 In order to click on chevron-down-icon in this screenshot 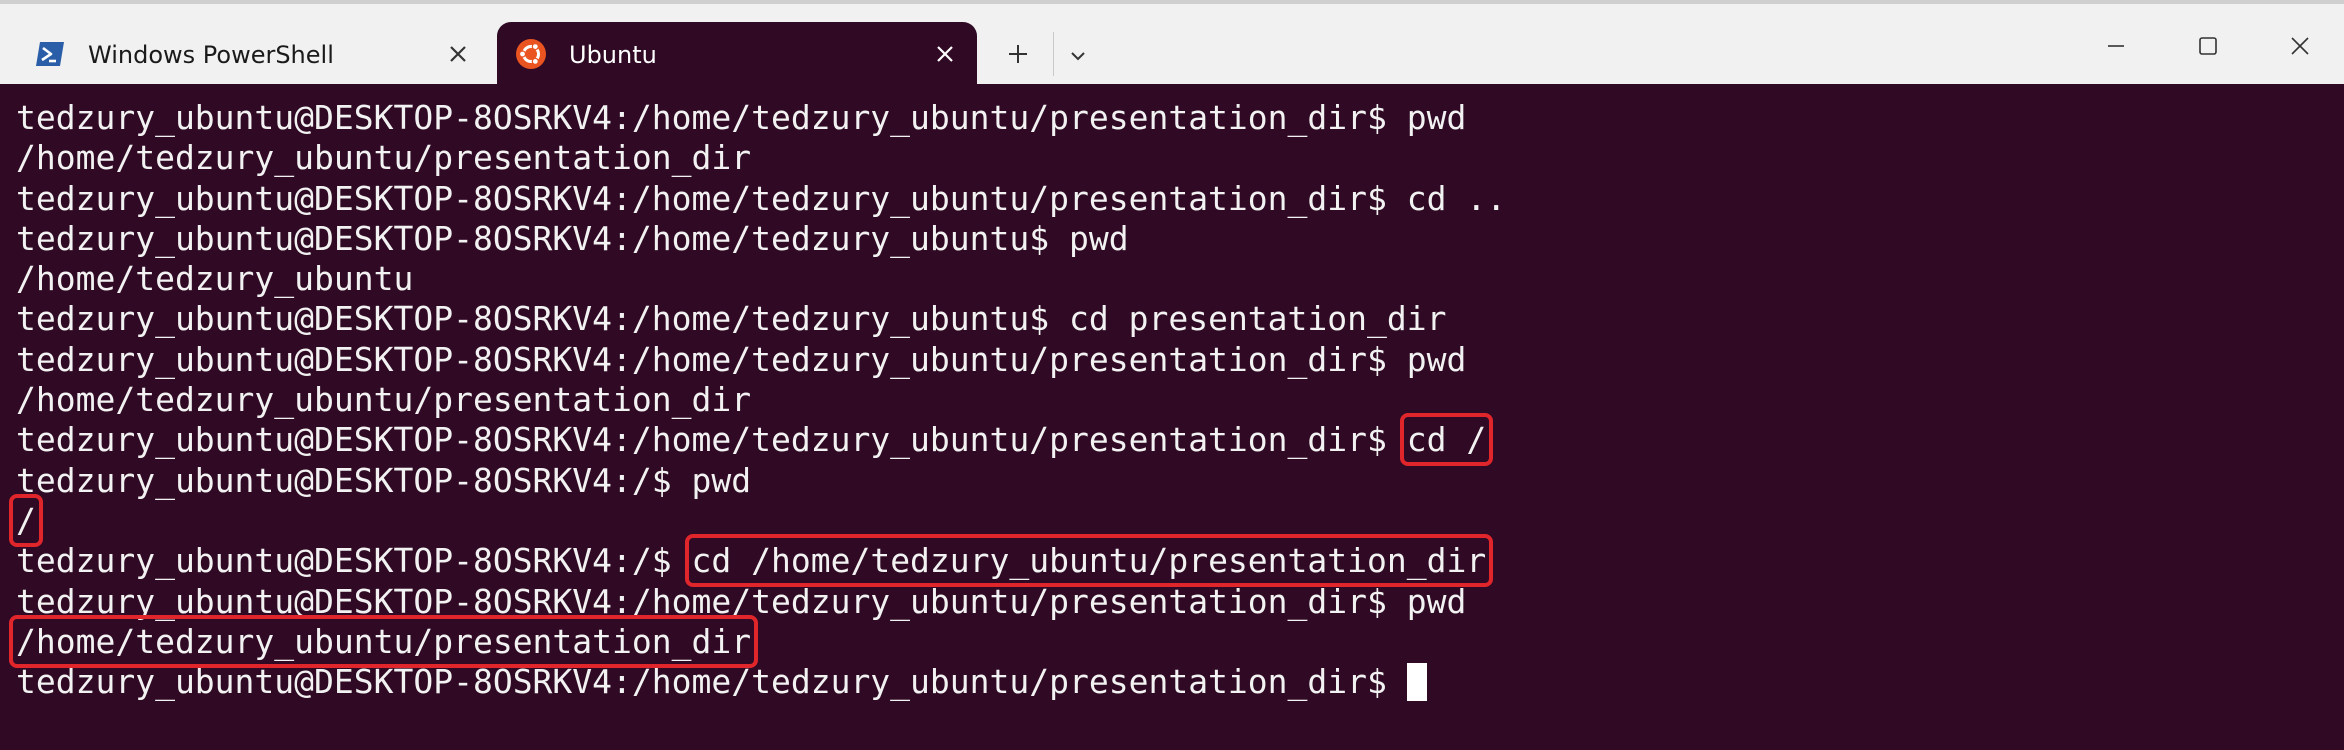, I will do `click(1078, 56)`.